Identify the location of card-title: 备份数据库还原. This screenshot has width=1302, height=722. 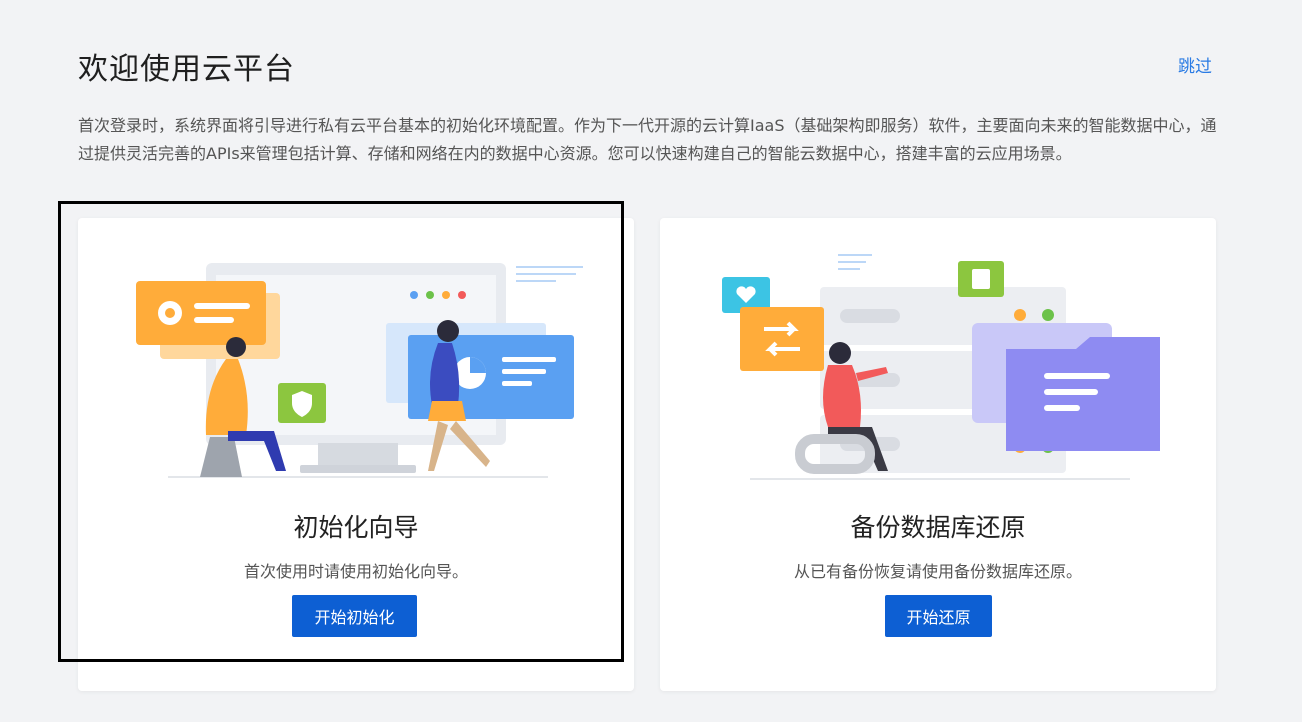
(938, 527).